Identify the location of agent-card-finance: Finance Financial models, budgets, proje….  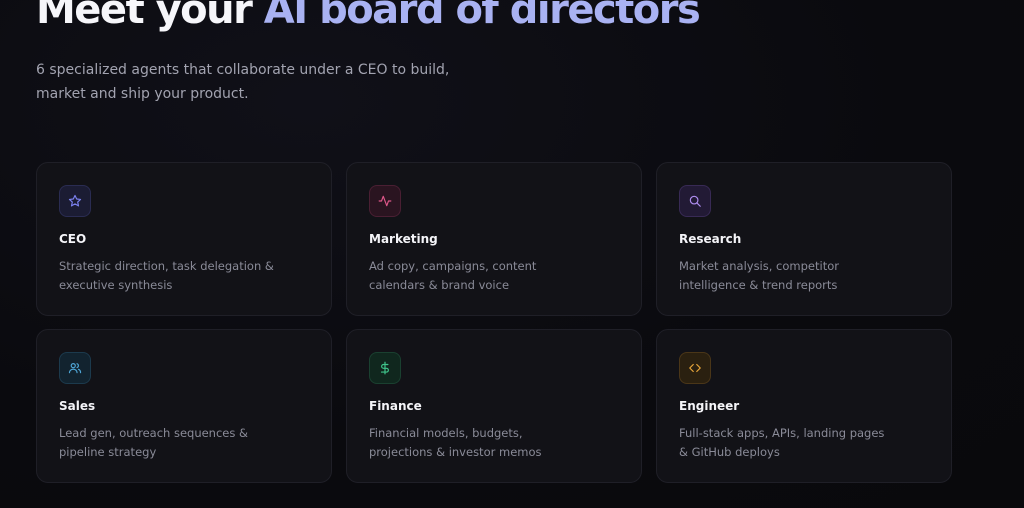
(494, 406).